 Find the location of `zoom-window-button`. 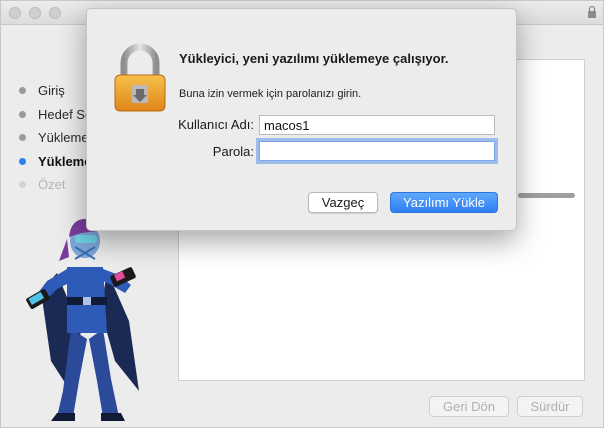

zoom-window-button is located at coordinates (55, 13).